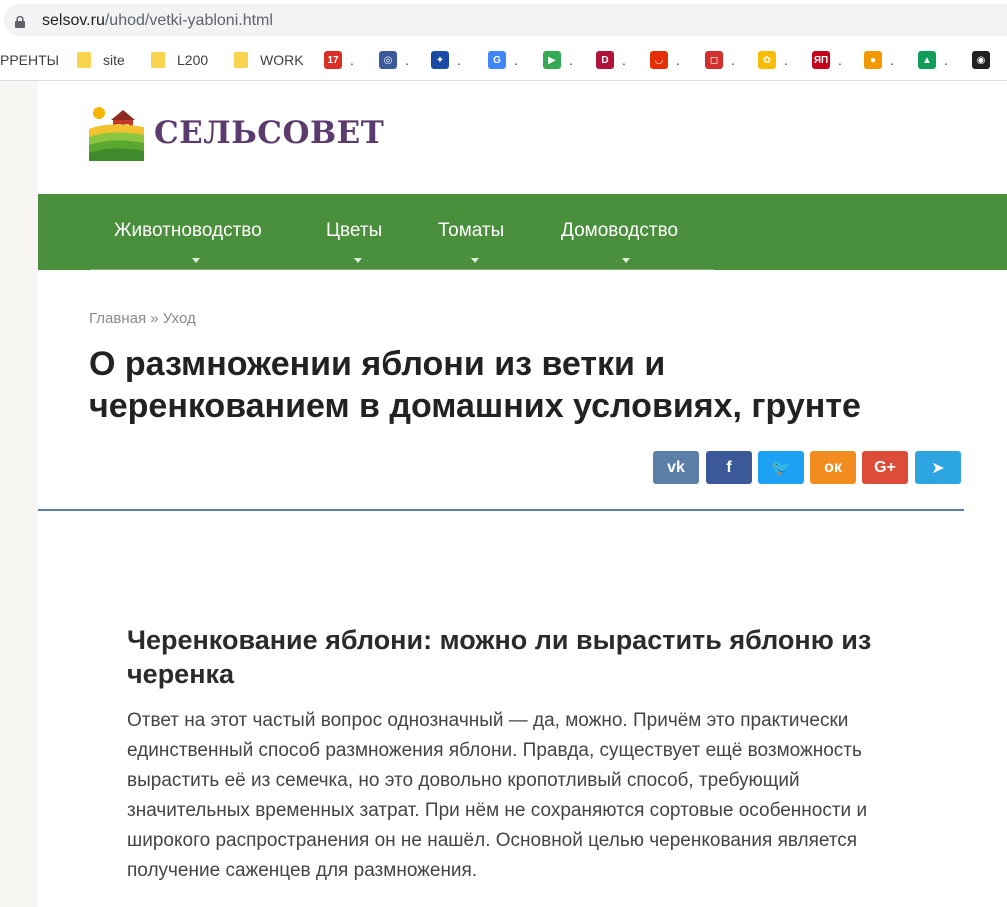 This screenshot has height=907, width=1007. Describe the element at coordinates (605, 60) in the screenshot. I see `d-logo-icon: D` at that location.